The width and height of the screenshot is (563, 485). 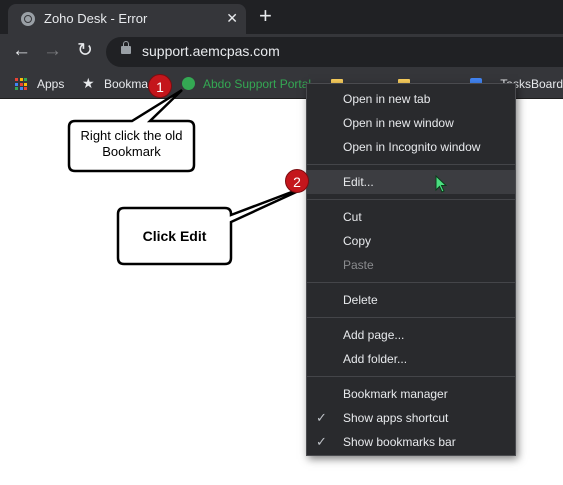 What do you see at coordinates (411, 418) in the screenshot?
I see `menu-item-show-apps-shortcut: ✓ Show apps shortcut` at bounding box center [411, 418].